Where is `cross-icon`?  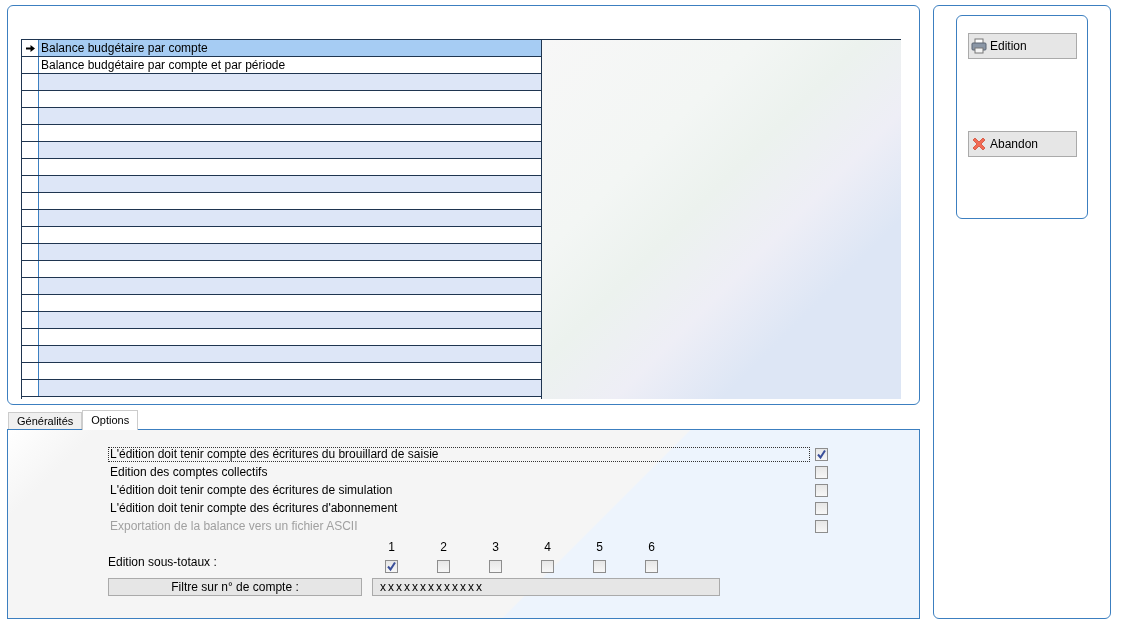
cross-icon is located at coordinates (979, 144).